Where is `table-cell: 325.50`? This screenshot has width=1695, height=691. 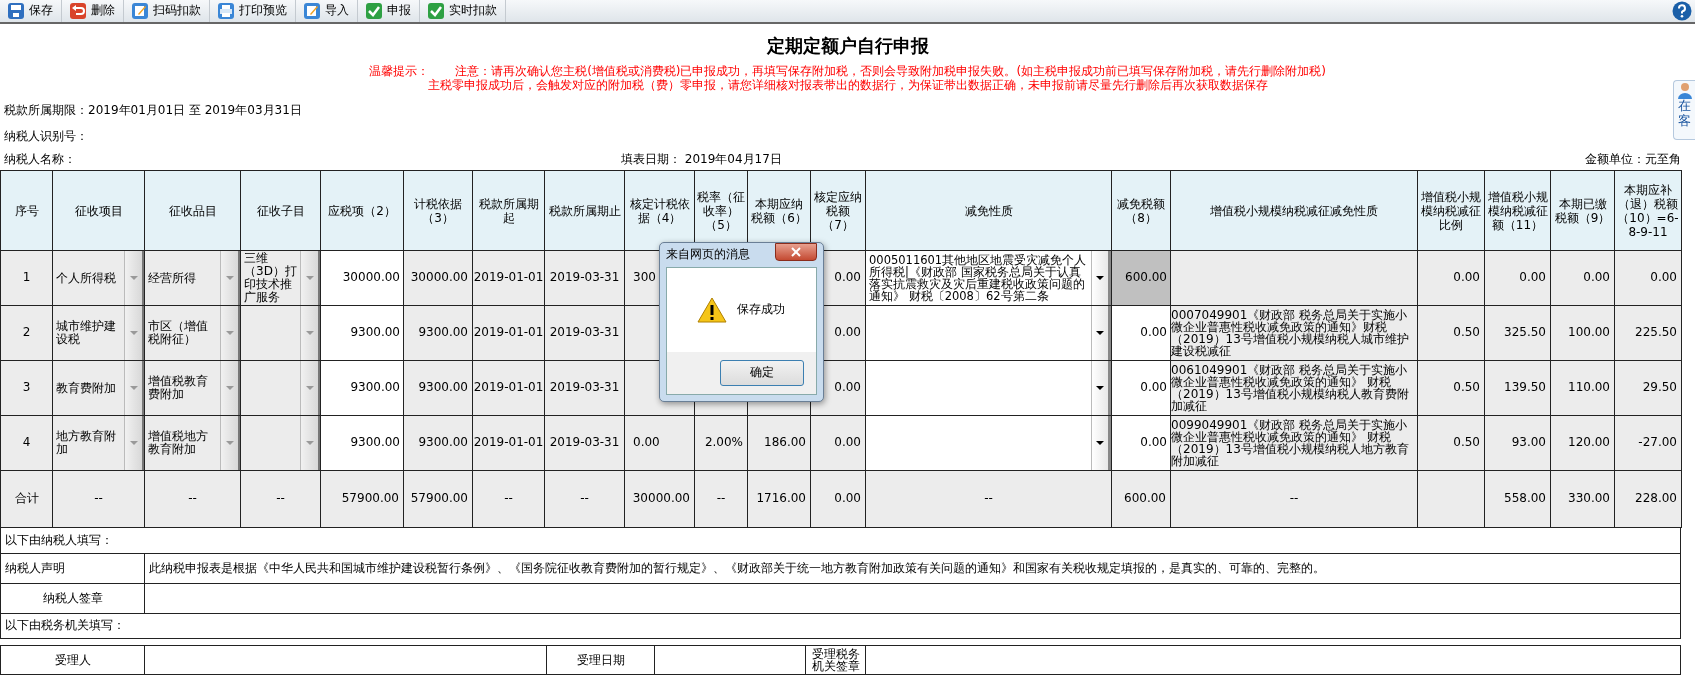 table-cell: 325.50 is located at coordinates (1517, 333).